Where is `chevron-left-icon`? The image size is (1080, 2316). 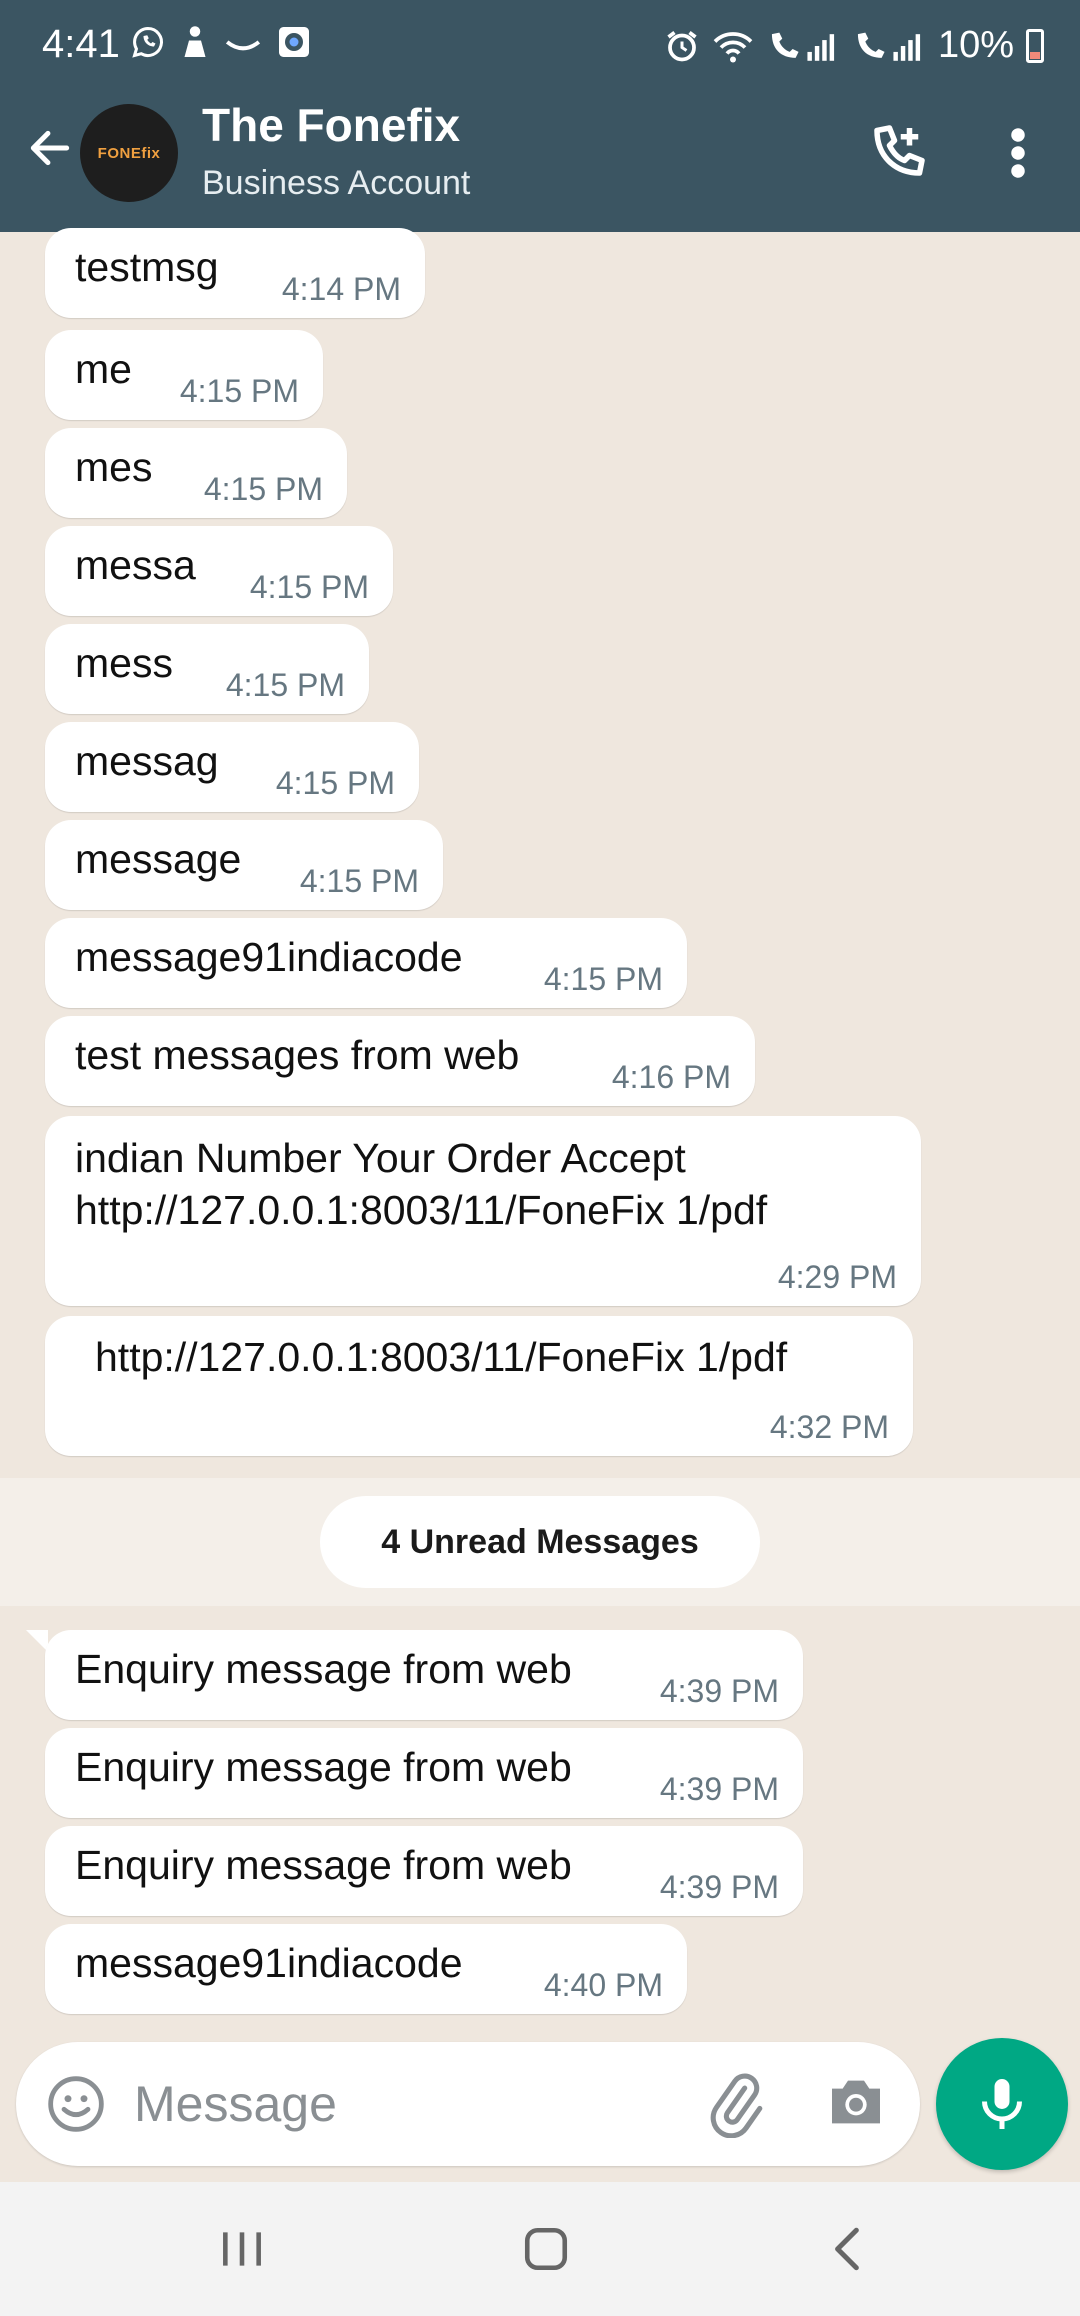
chevron-left-icon is located at coordinates (847, 2249).